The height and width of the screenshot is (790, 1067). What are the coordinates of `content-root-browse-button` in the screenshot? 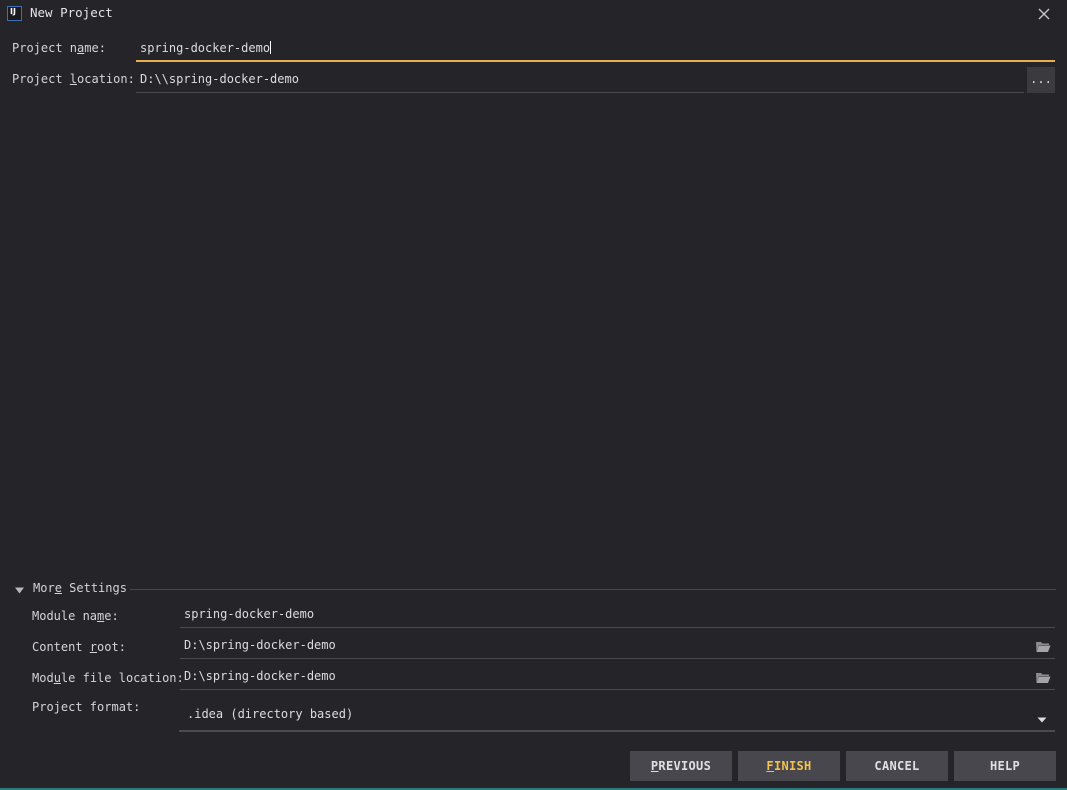 It's located at (1043, 647).